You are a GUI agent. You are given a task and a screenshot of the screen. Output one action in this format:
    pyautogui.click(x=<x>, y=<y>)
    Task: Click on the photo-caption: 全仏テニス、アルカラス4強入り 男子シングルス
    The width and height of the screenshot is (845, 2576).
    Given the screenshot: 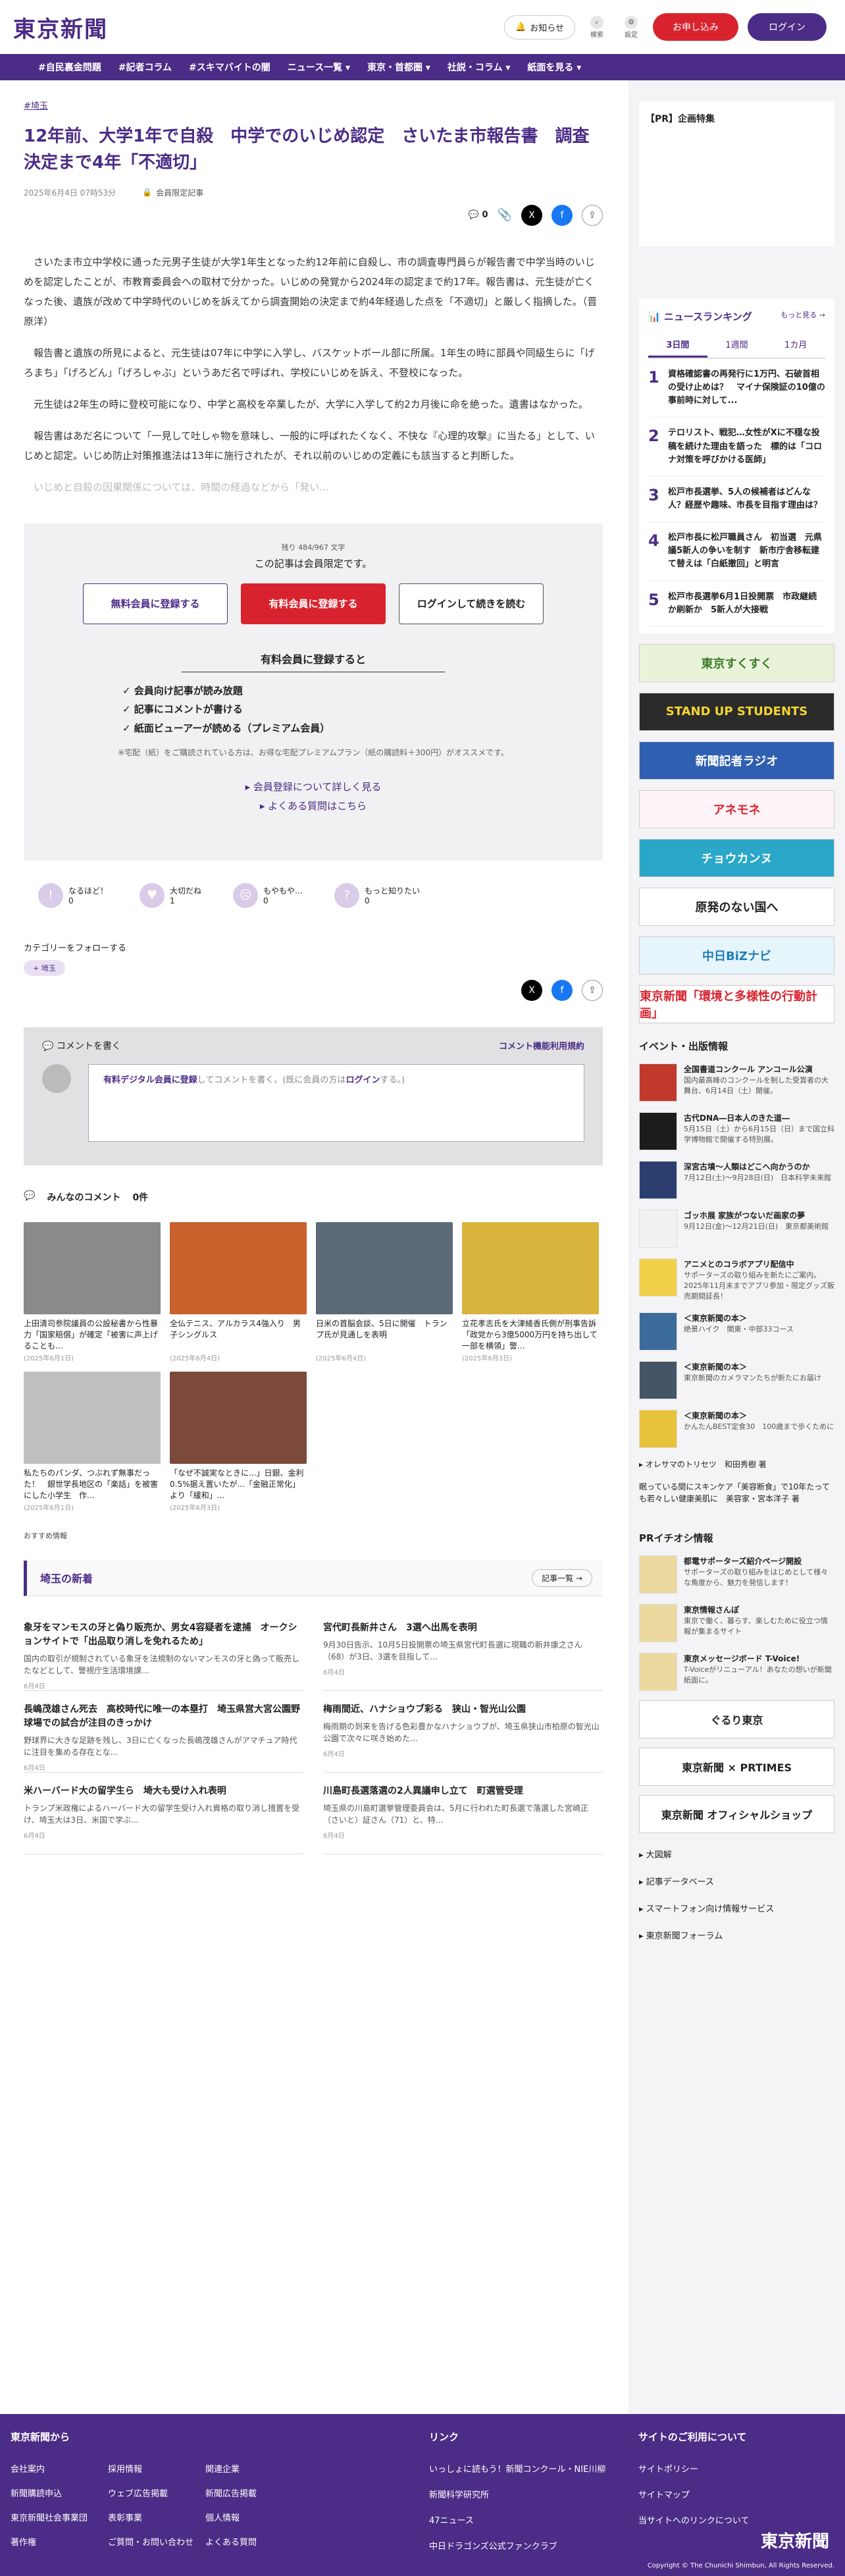 What is the action you would take?
    pyautogui.click(x=238, y=1335)
    